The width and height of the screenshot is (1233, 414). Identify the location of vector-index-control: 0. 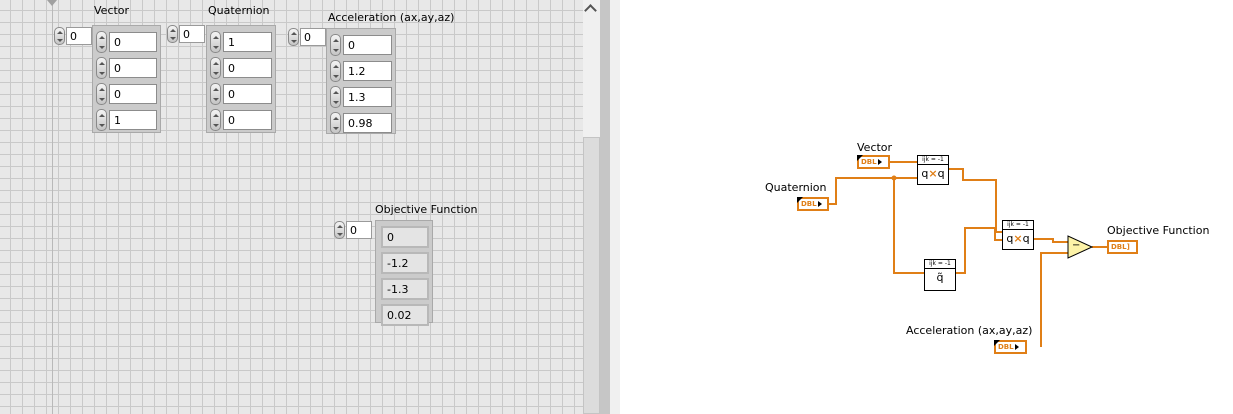
(73, 36).